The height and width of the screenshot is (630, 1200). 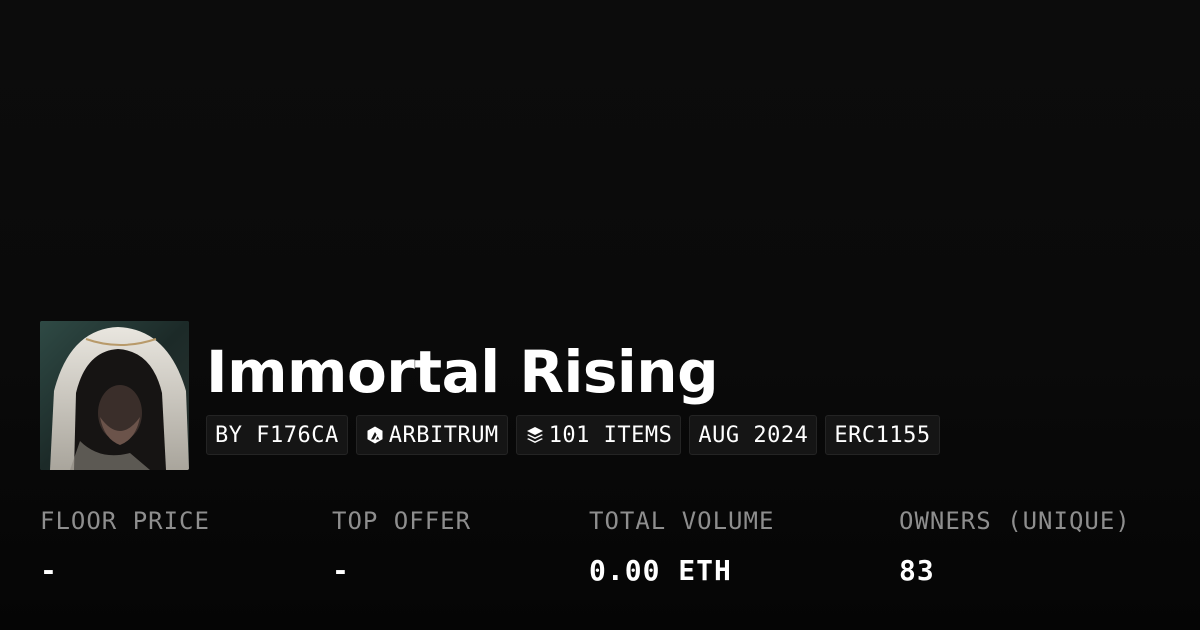 I want to click on items-chip-label: 101 ITEMS, so click(x=610, y=435).